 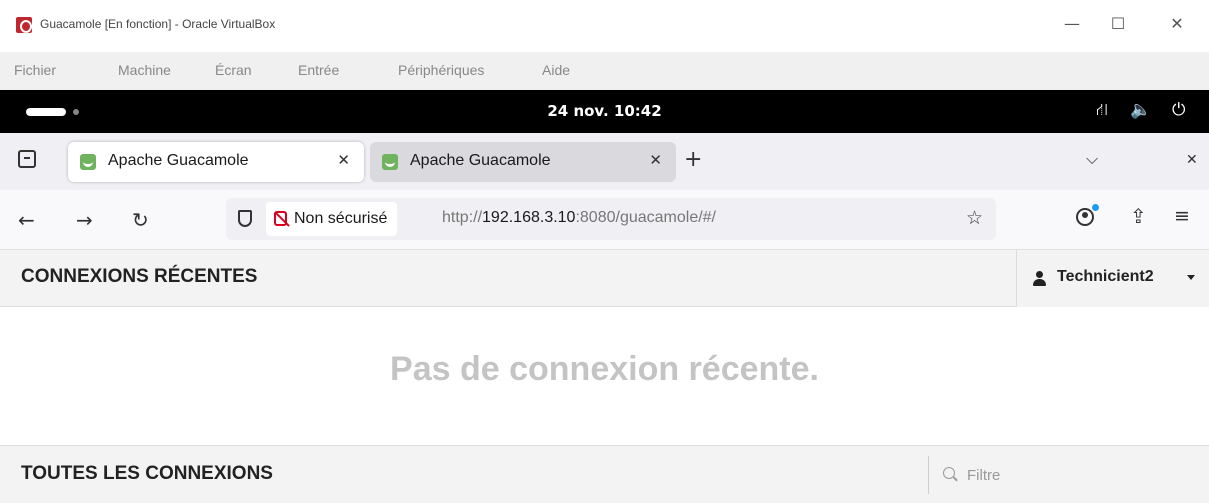 What do you see at coordinates (1177, 24) in the screenshot?
I see `close-window-button: ✕` at bounding box center [1177, 24].